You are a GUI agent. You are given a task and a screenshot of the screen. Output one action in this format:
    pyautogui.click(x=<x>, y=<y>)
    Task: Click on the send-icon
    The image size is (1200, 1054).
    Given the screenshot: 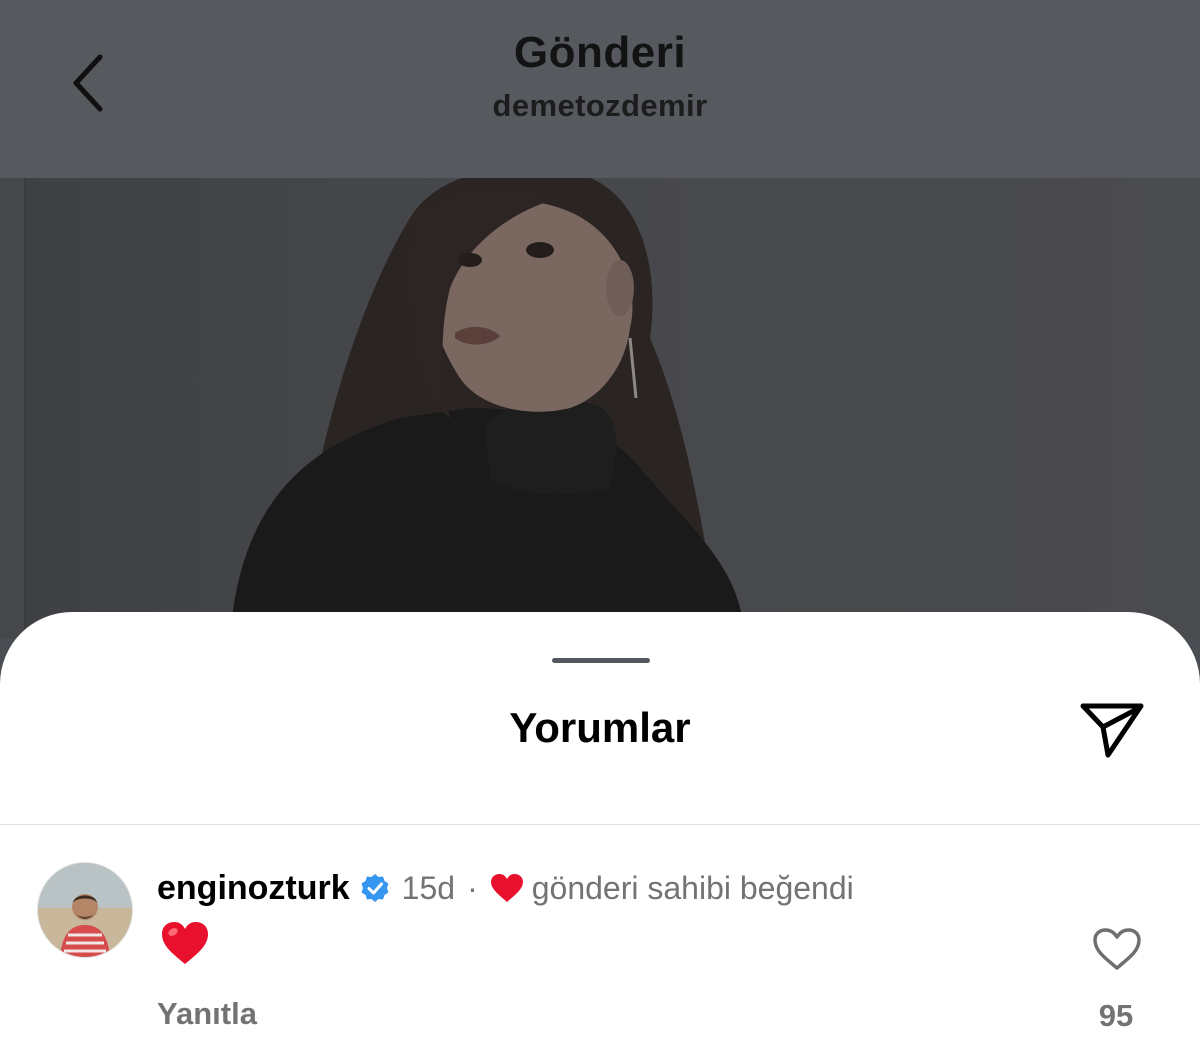 What is the action you would take?
    pyautogui.click(x=1112, y=730)
    